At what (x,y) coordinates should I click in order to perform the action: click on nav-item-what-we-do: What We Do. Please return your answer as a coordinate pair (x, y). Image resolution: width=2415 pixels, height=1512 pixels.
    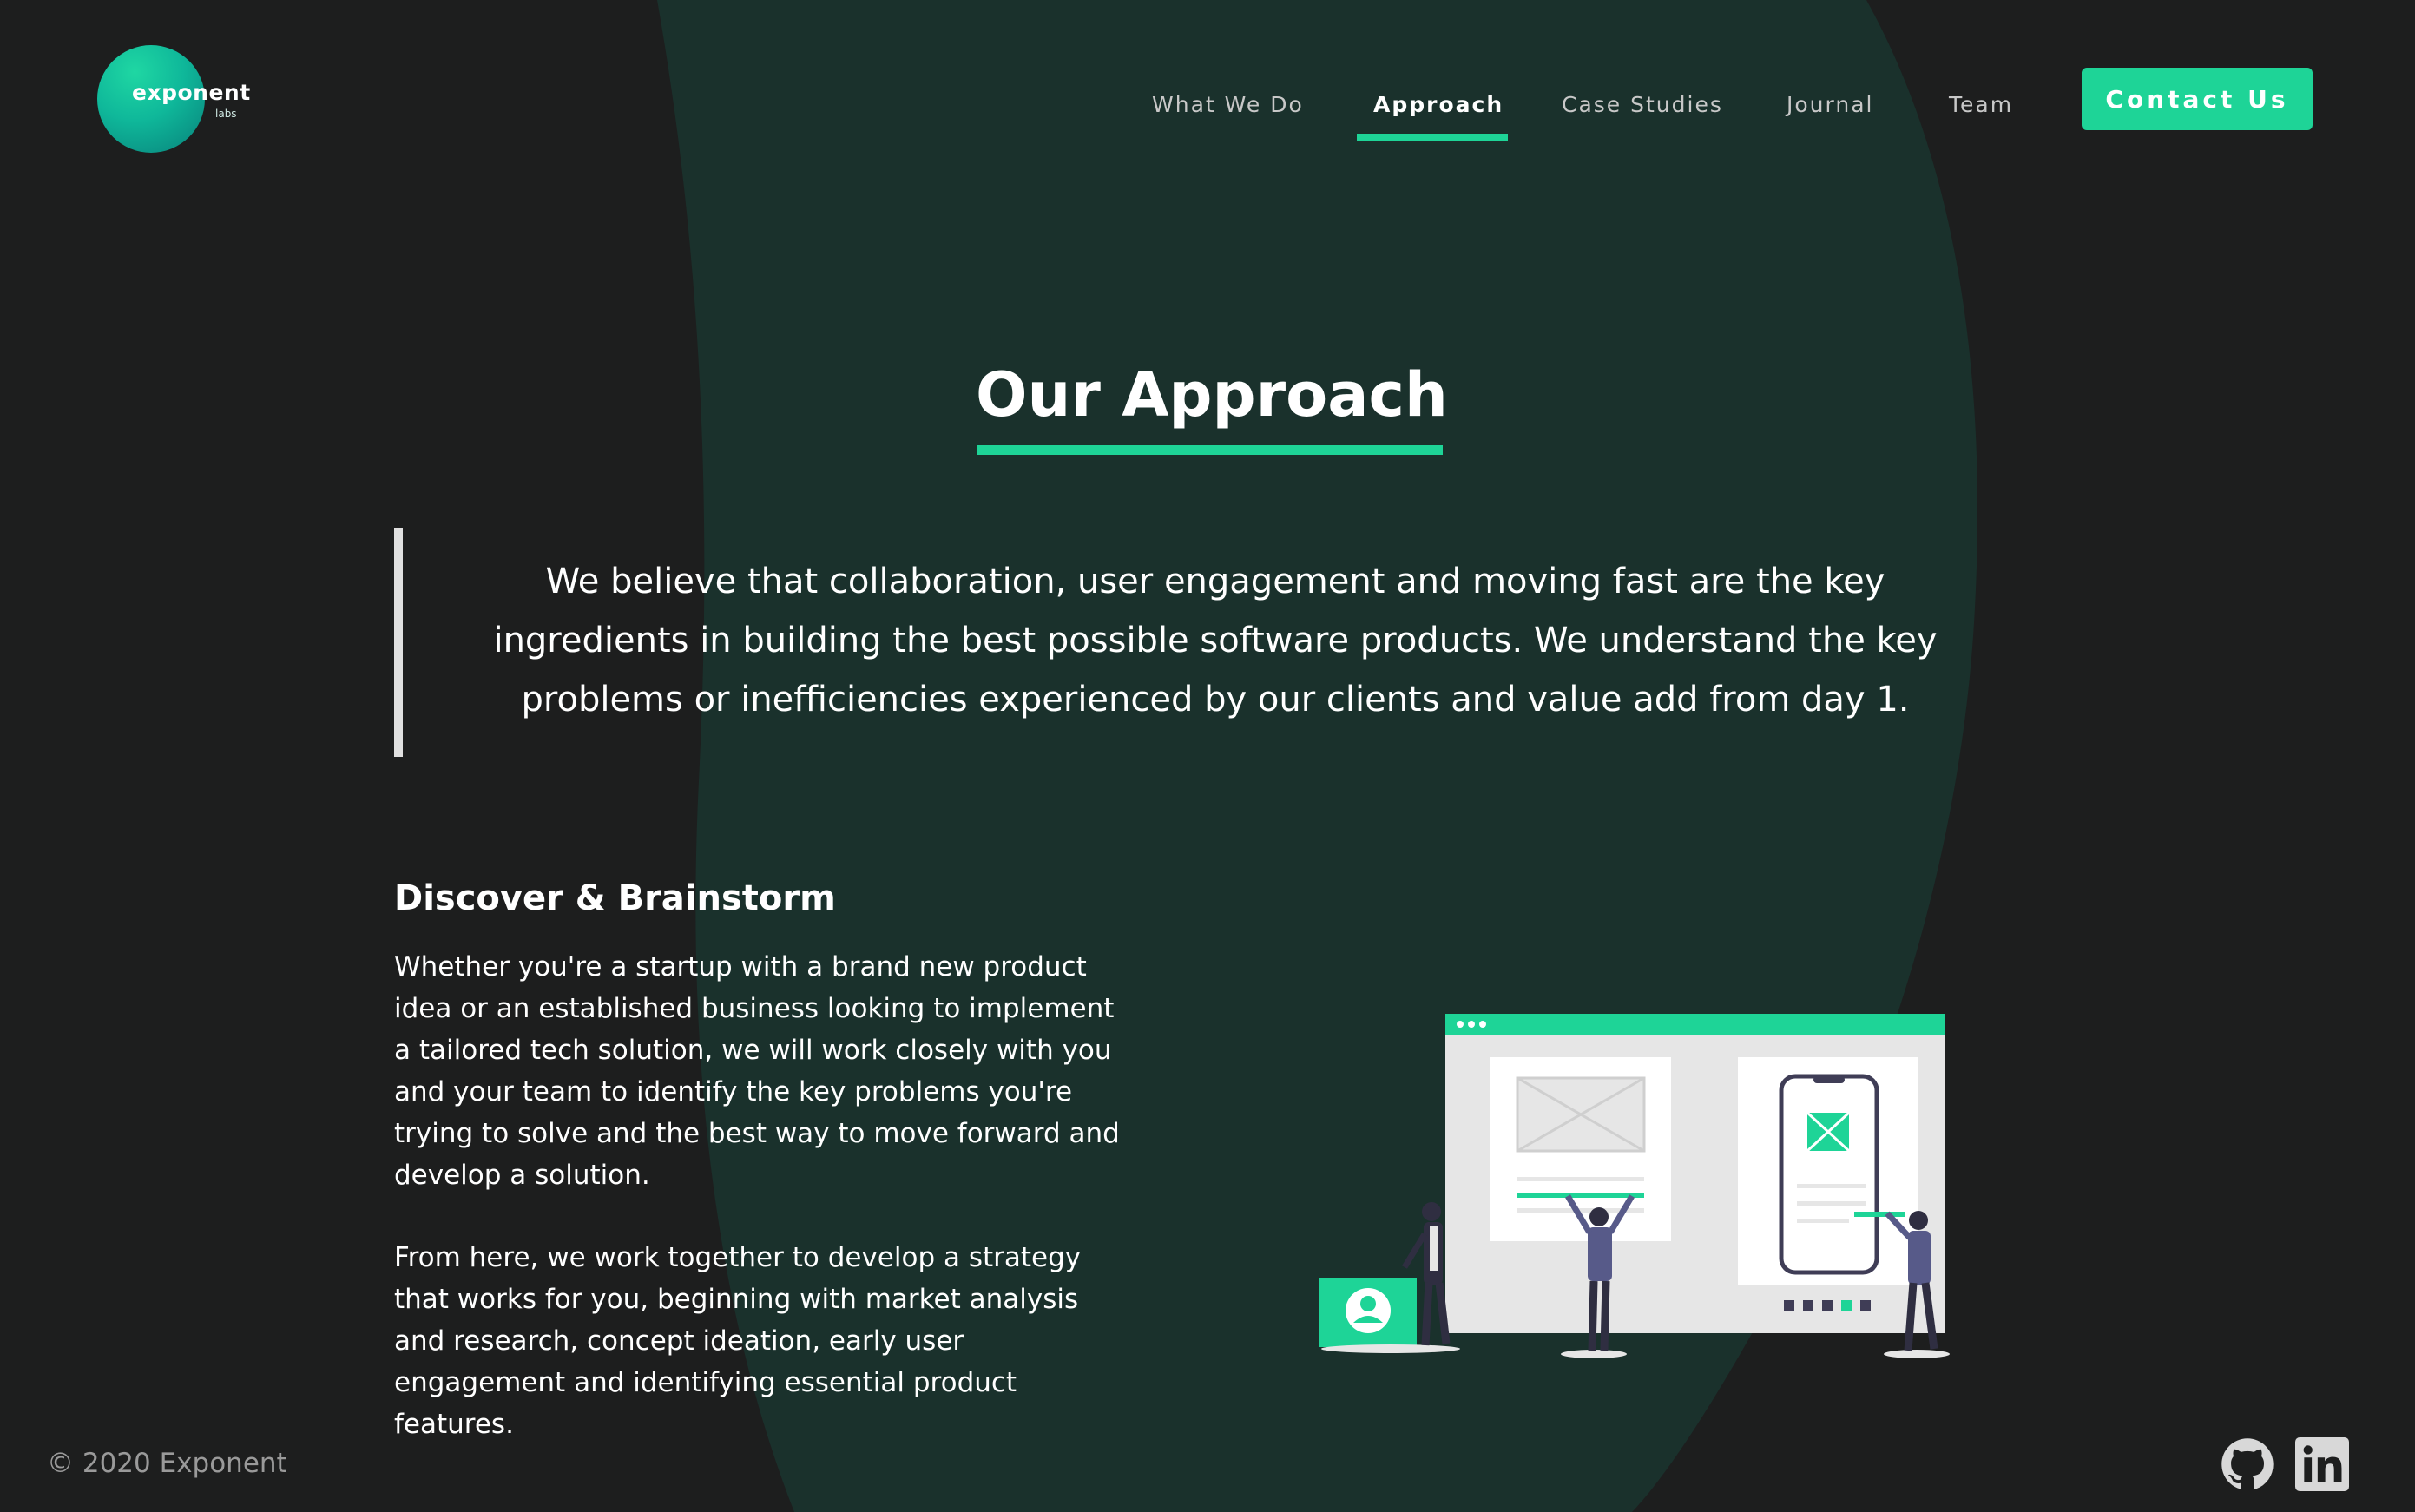
    Looking at the image, I should click on (1228, 104).